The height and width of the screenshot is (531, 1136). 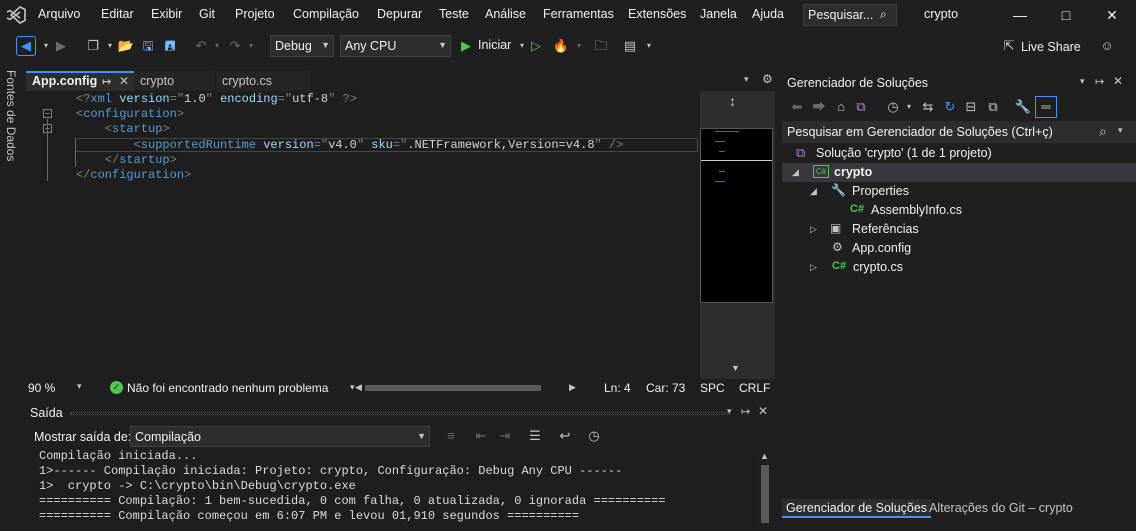 What do you see at coordinates (718, 14) in the screenshot?
I see `menu-janela: Janela` at bounding box center [718, 14].